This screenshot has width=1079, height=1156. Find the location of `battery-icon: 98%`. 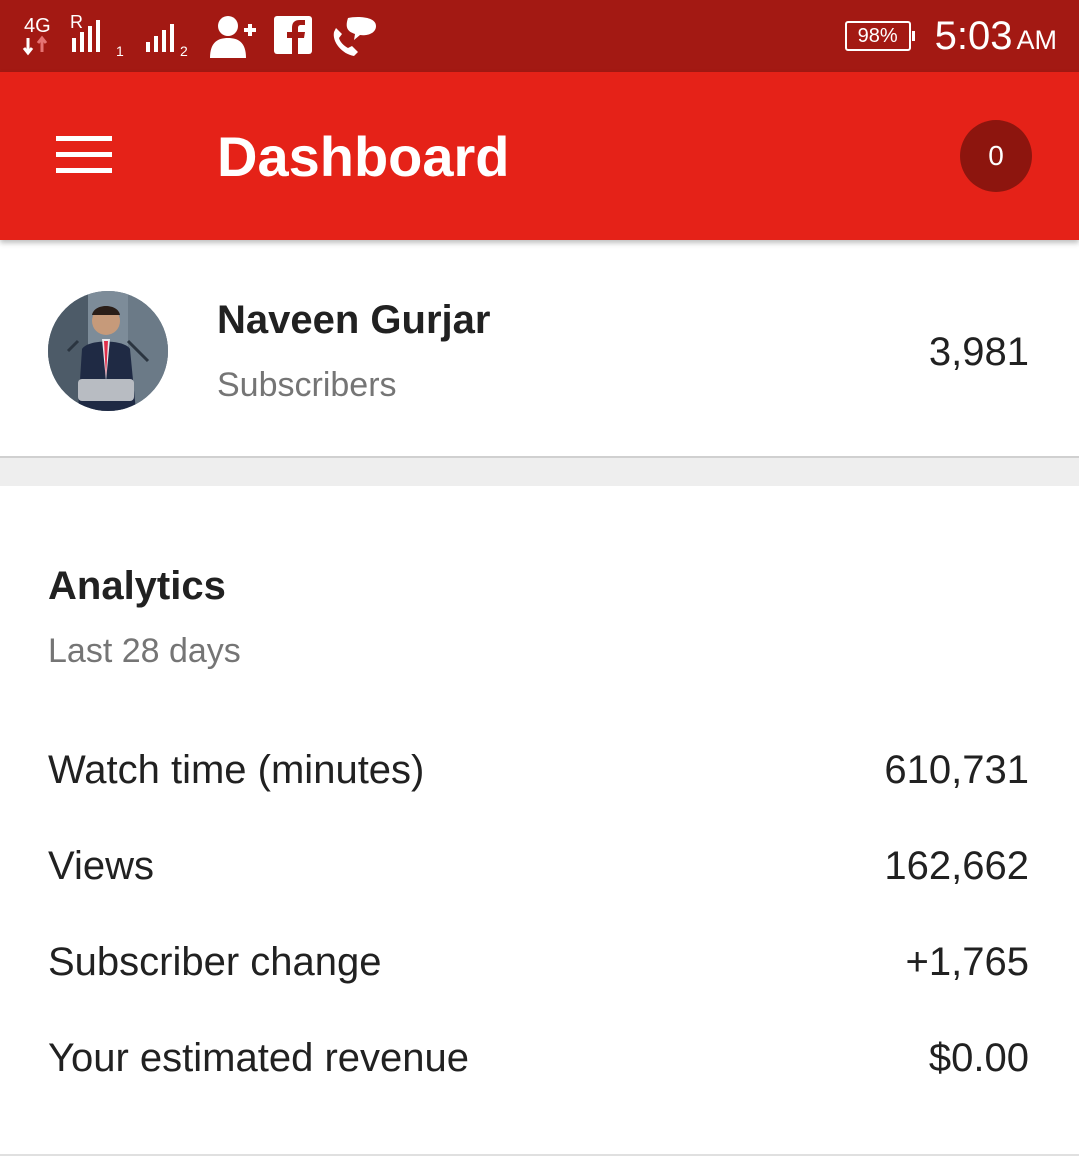

battery-icon: 98% is located at coordinates (879, 36).